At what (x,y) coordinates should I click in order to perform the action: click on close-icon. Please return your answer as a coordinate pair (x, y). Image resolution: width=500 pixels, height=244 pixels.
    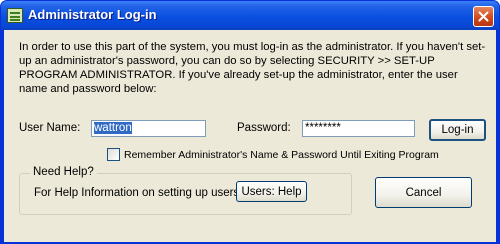
    Looking at the image, I should click on (483, 16).